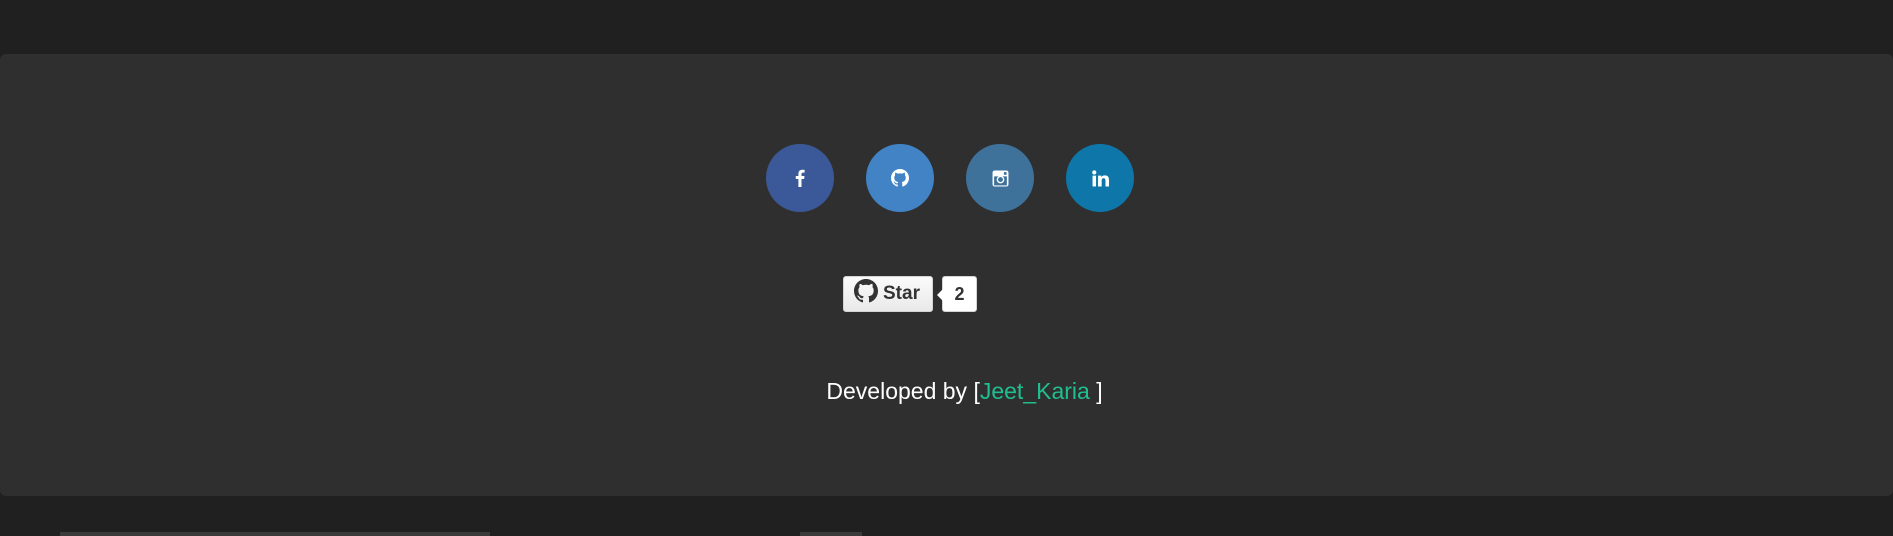 The width and height of the screenshot is (1893, 536). What do you see at coordinates (831, 534) in the screenshot?
I see `bottom-strip-middle` at bounding box center [831, 534].